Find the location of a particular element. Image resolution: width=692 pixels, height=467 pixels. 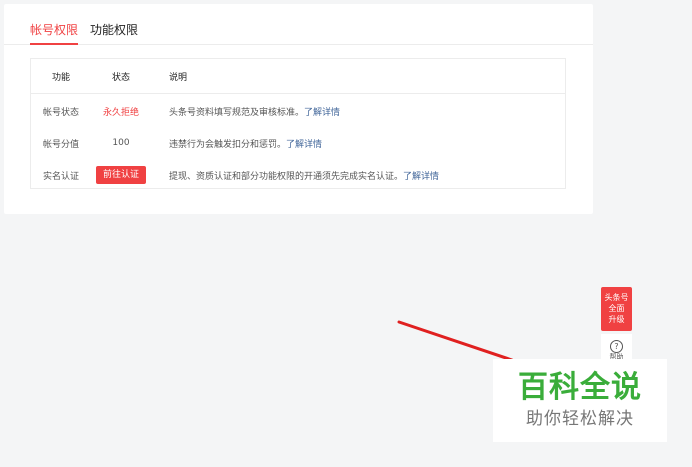

watermark-subtitle: 助你轻松解决 is located at coordinates (580, 419).